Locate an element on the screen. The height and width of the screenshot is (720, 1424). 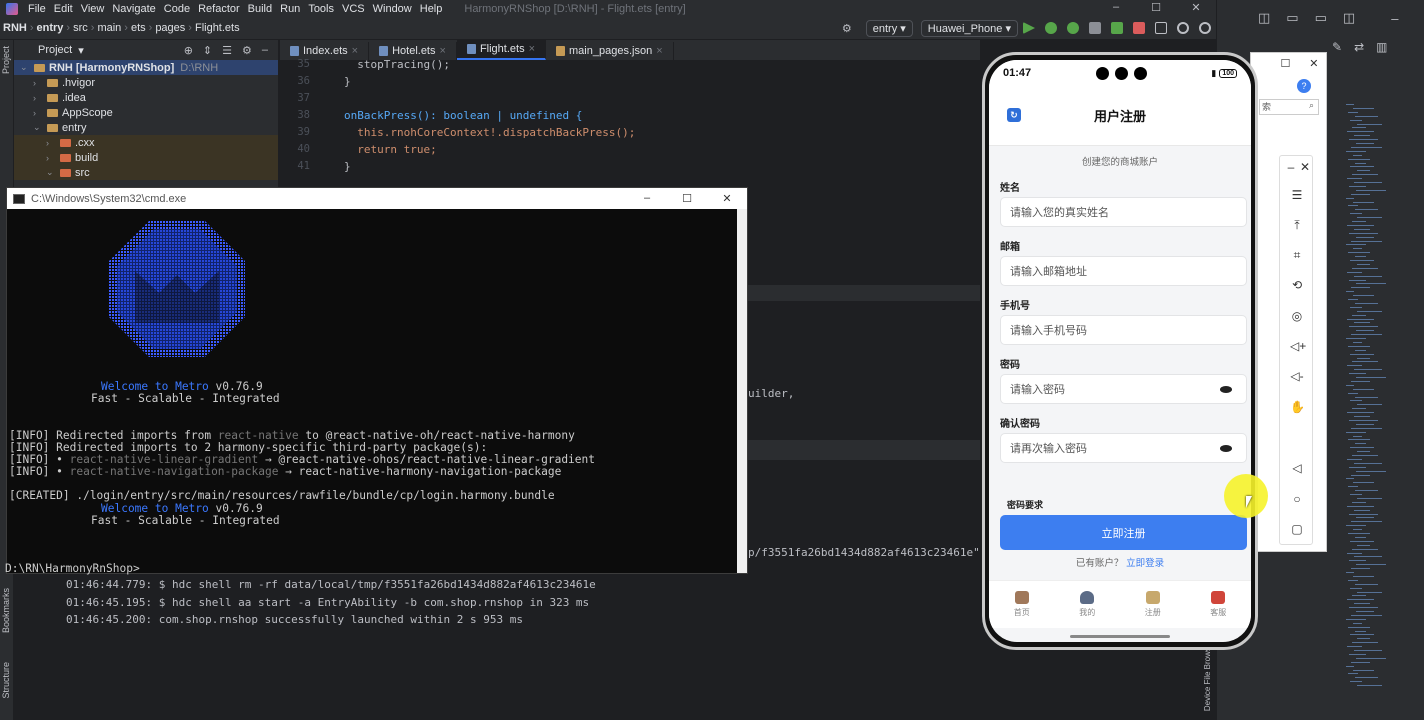
compare-icon: ⇄ is located at coordinates (1359, 47).